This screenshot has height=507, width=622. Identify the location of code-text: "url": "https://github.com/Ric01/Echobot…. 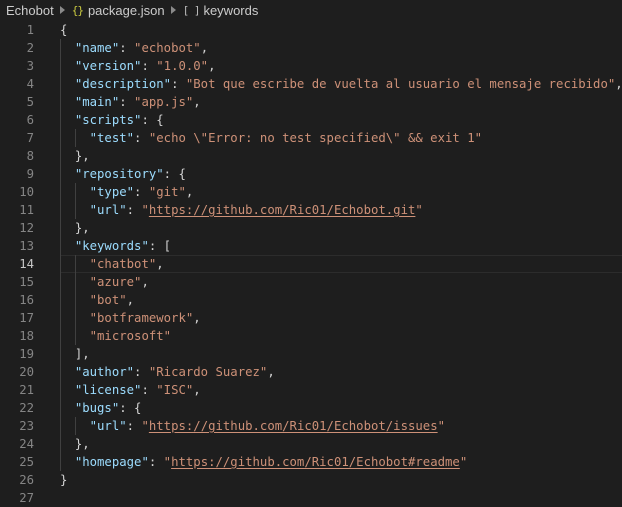
(241, 210).